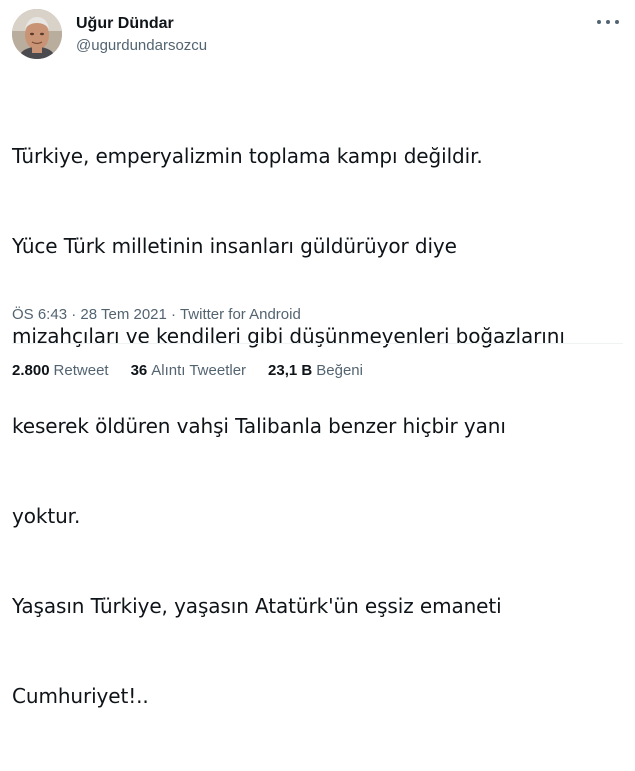 The height and width of the screenshot is (771, 635). What do you see at coordinates (317, 343) in the screenshot?
I see `divider` at bounding box center [317, 343].